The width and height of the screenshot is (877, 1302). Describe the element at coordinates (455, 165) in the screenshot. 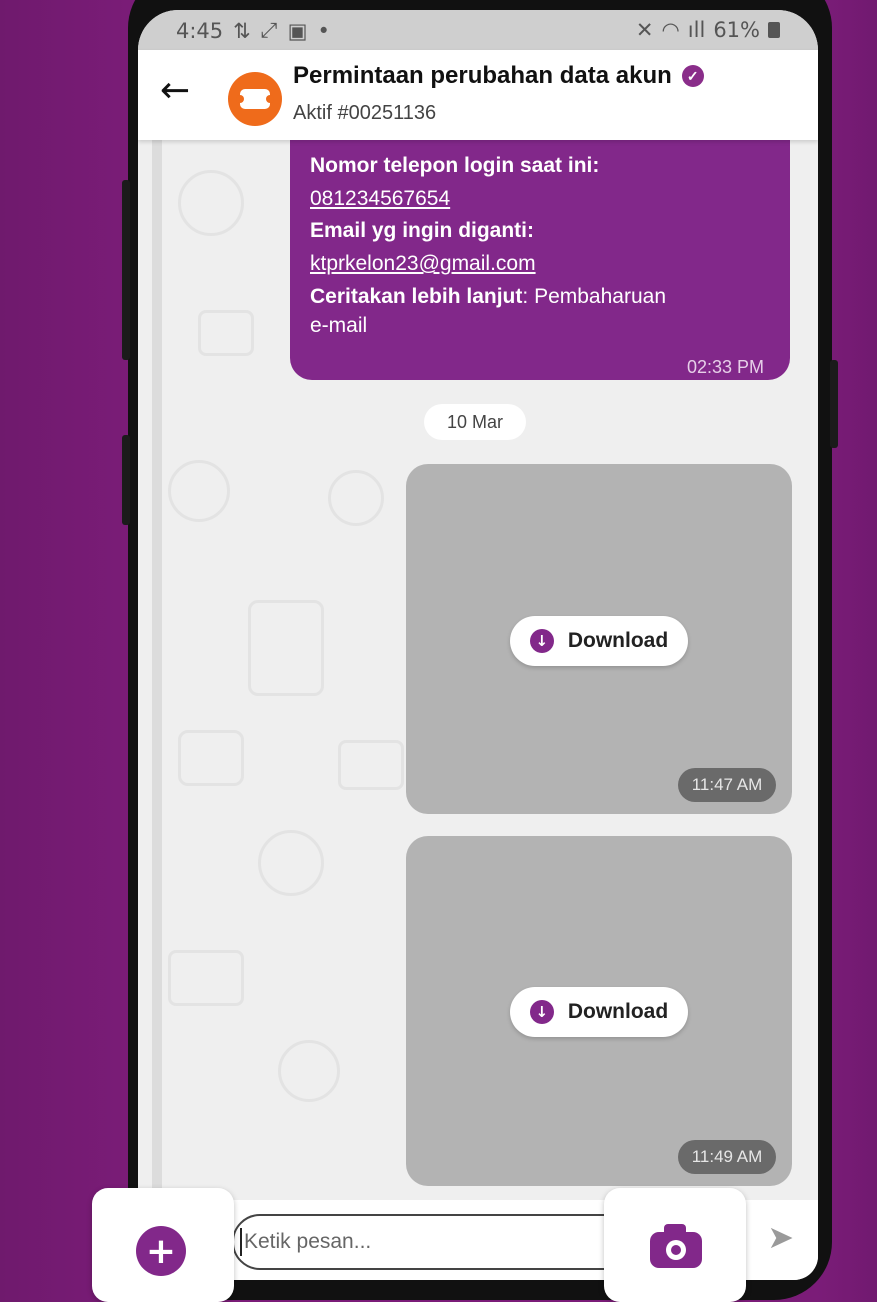

I see `message-label-phone: Nomor telepon login saat ini:` at that location.